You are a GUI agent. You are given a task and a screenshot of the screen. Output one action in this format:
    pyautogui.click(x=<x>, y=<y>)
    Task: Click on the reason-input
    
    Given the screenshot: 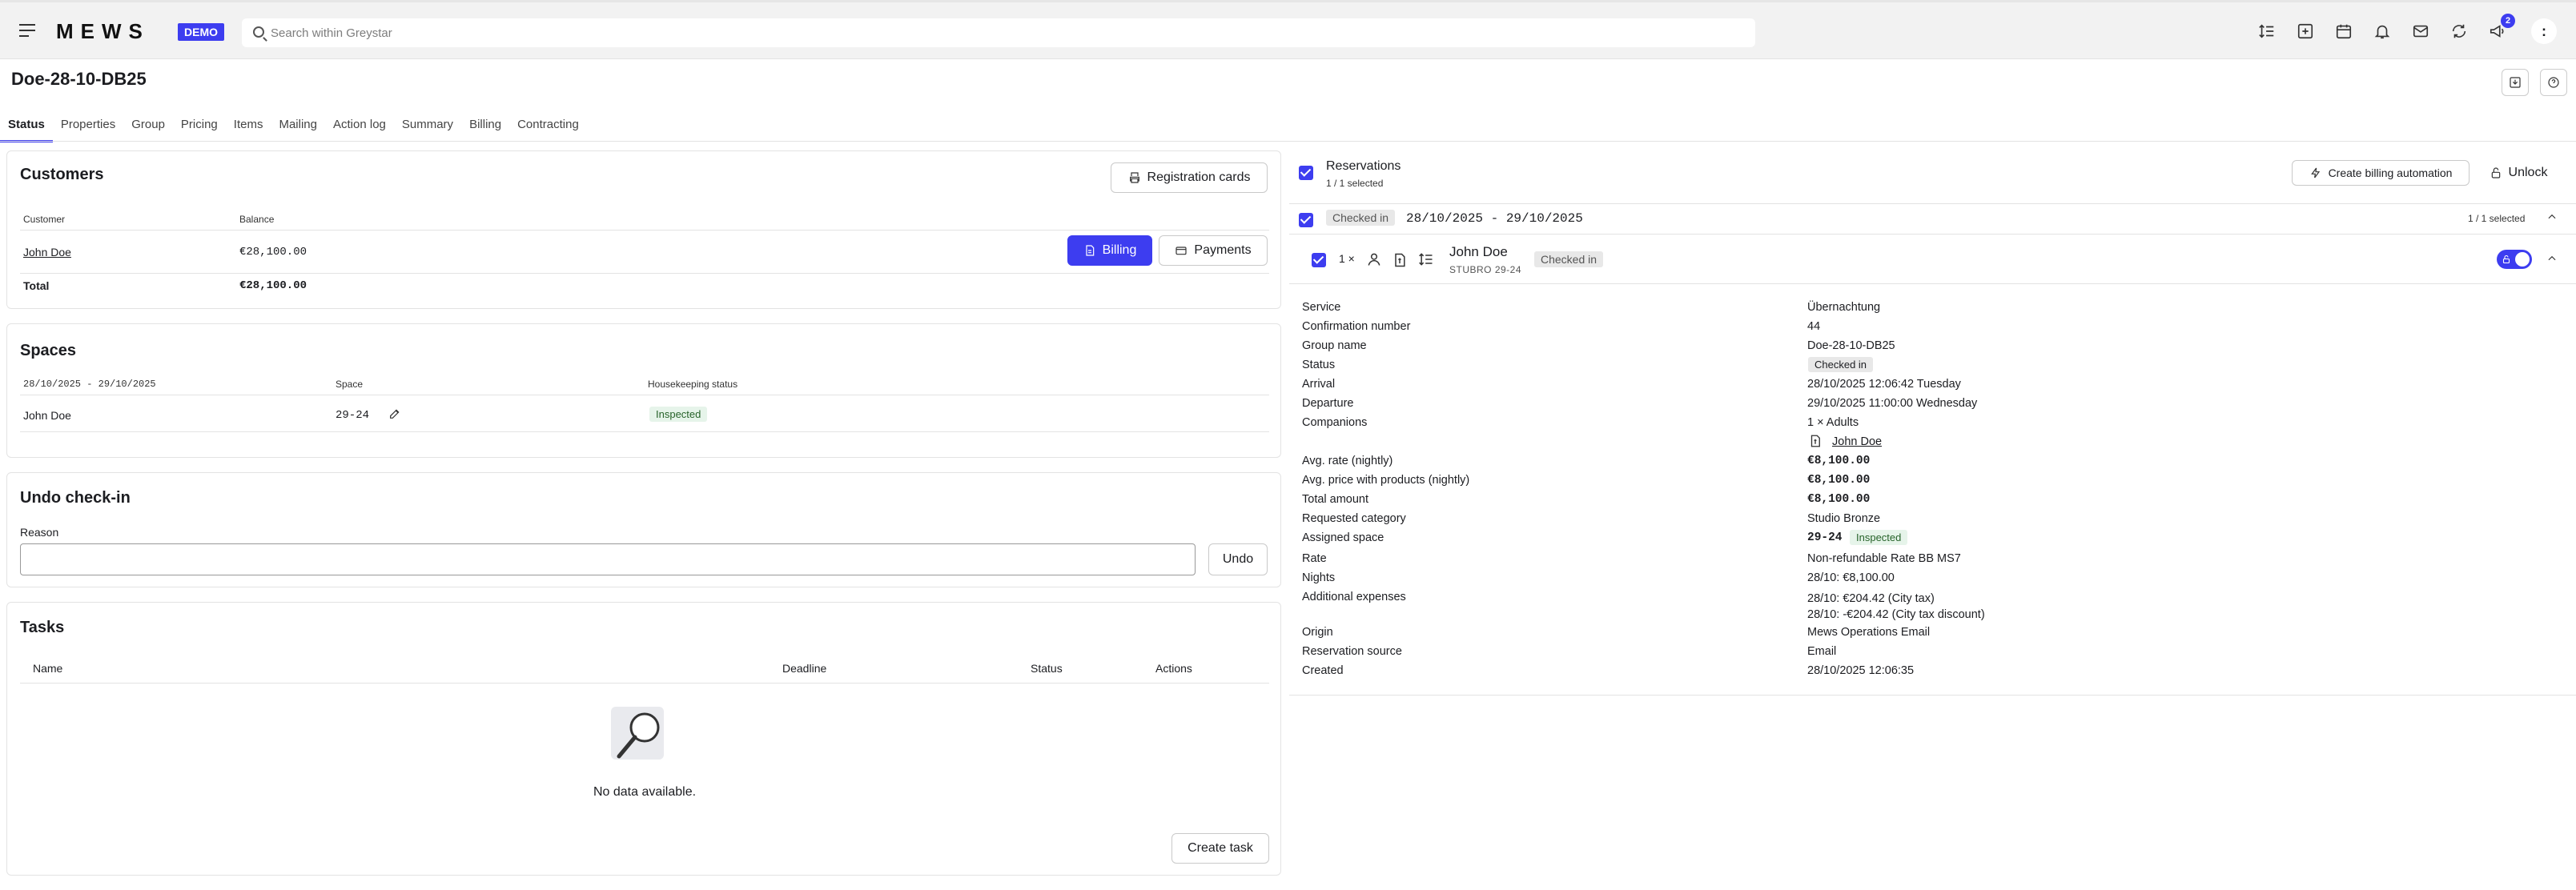 What is the action you would take?
    pyautogui.click(x=608, y=559)
    